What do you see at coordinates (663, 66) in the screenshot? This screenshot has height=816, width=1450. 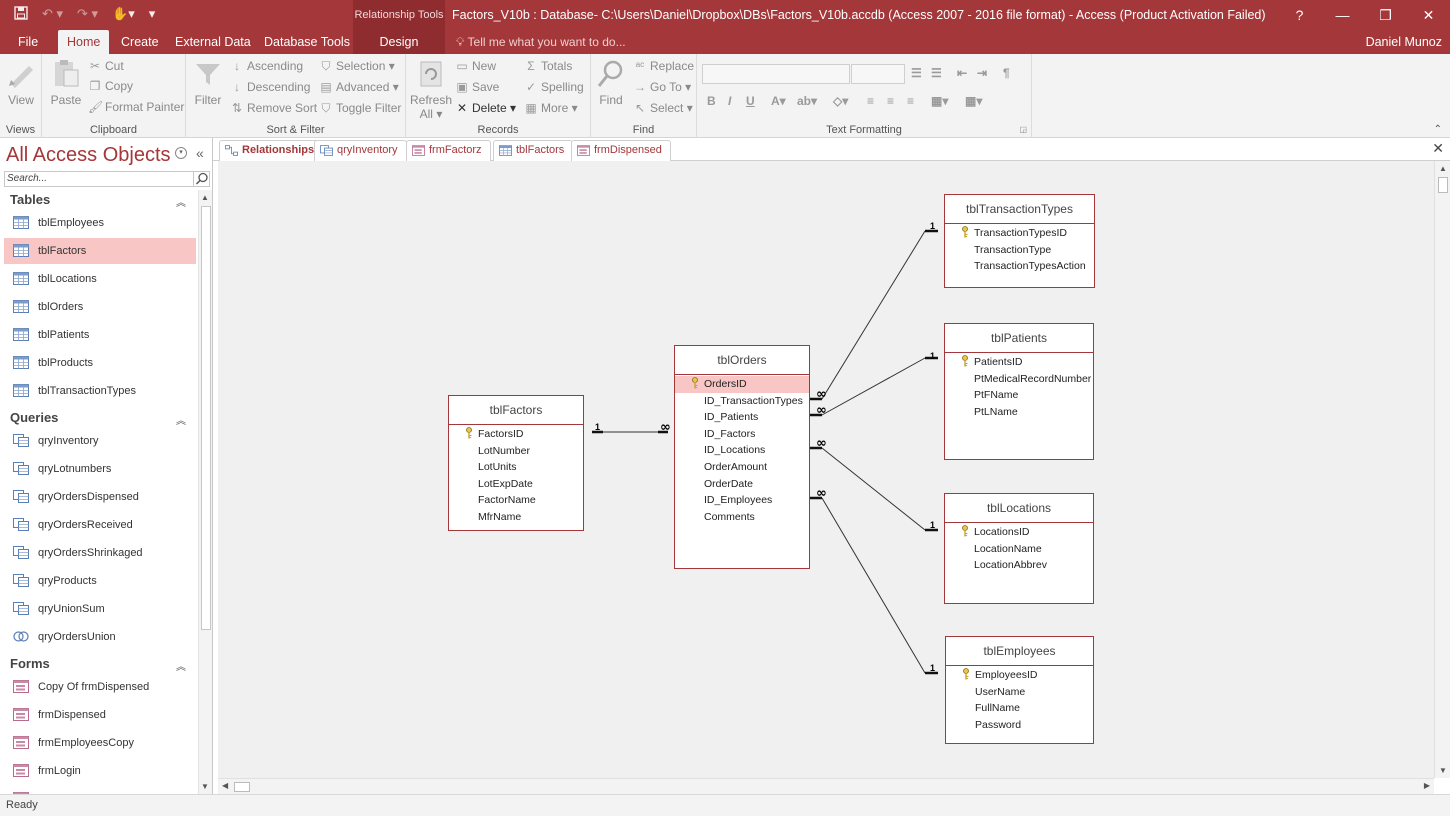 I see `replace-button: ᵃᶜ Replace` at bounding box center [663, 66].